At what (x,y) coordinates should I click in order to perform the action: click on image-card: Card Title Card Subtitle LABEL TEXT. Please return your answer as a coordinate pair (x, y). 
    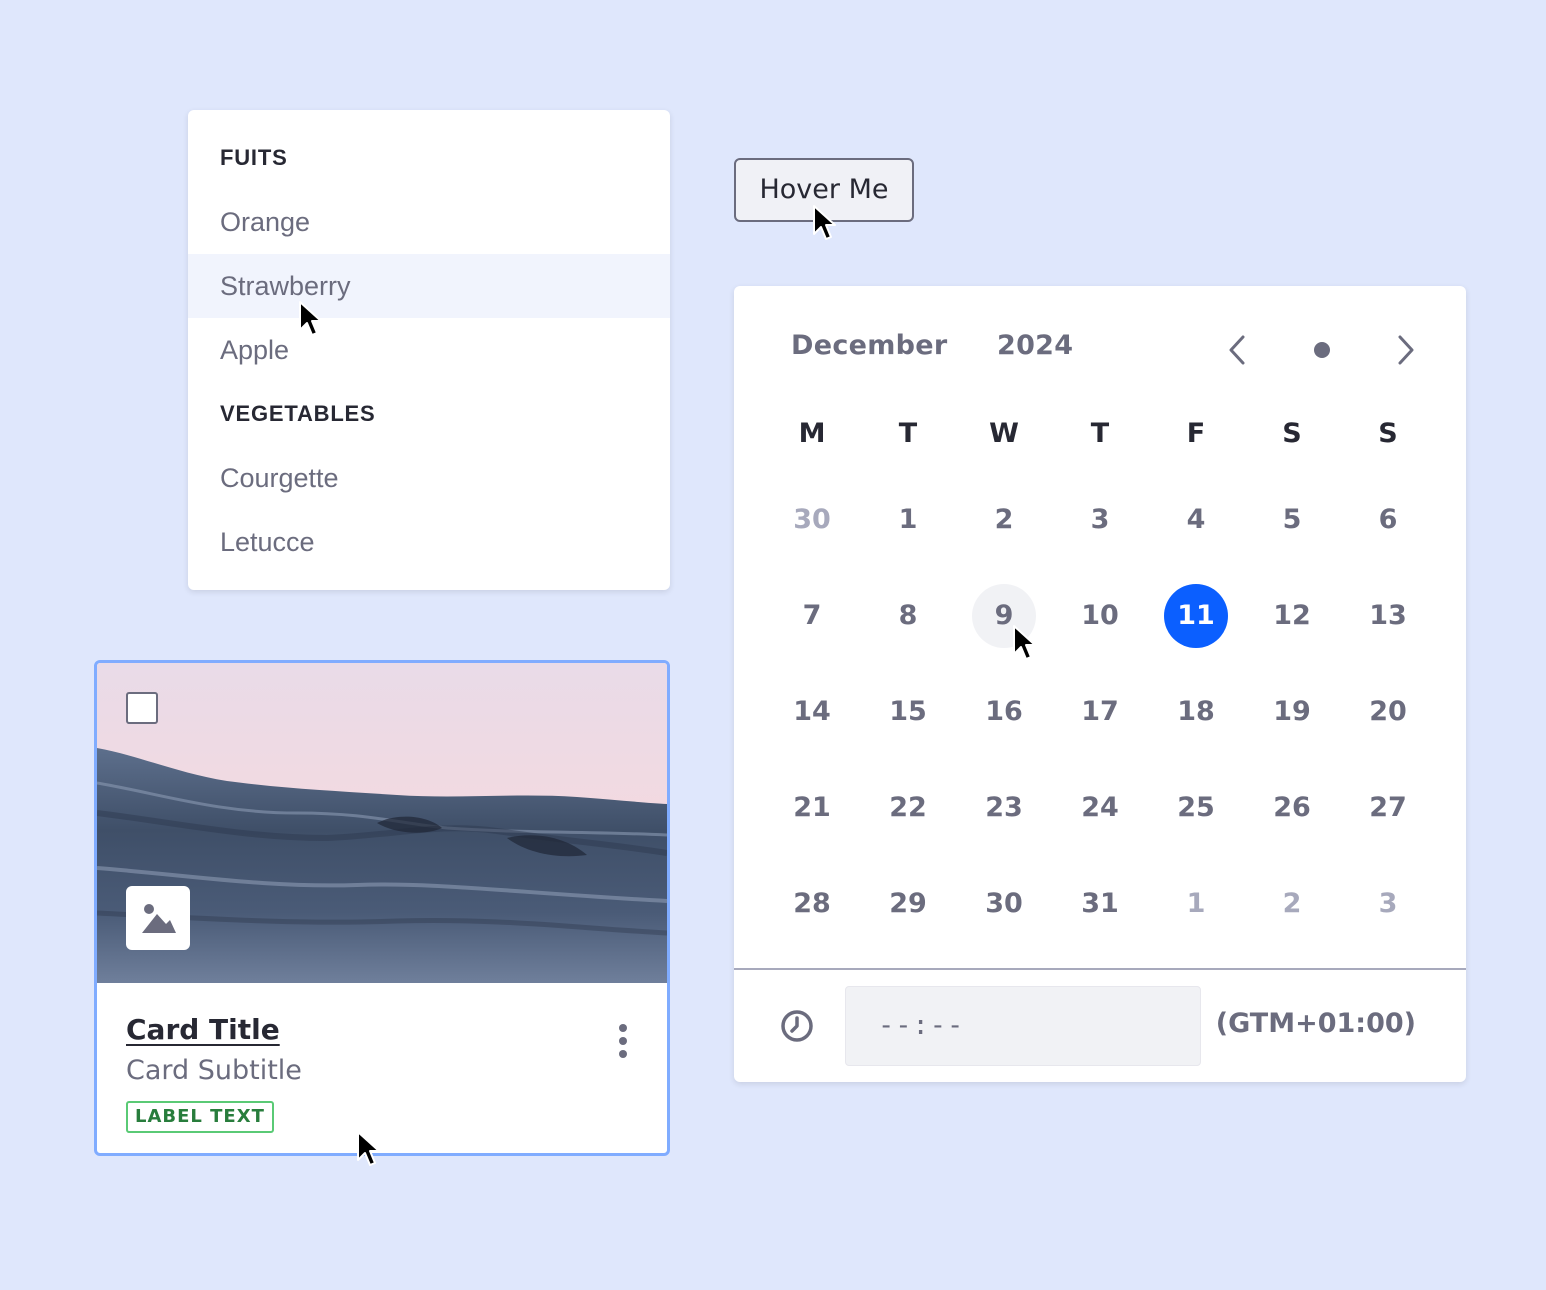
    Looking at the image, I should click on (382, 908).